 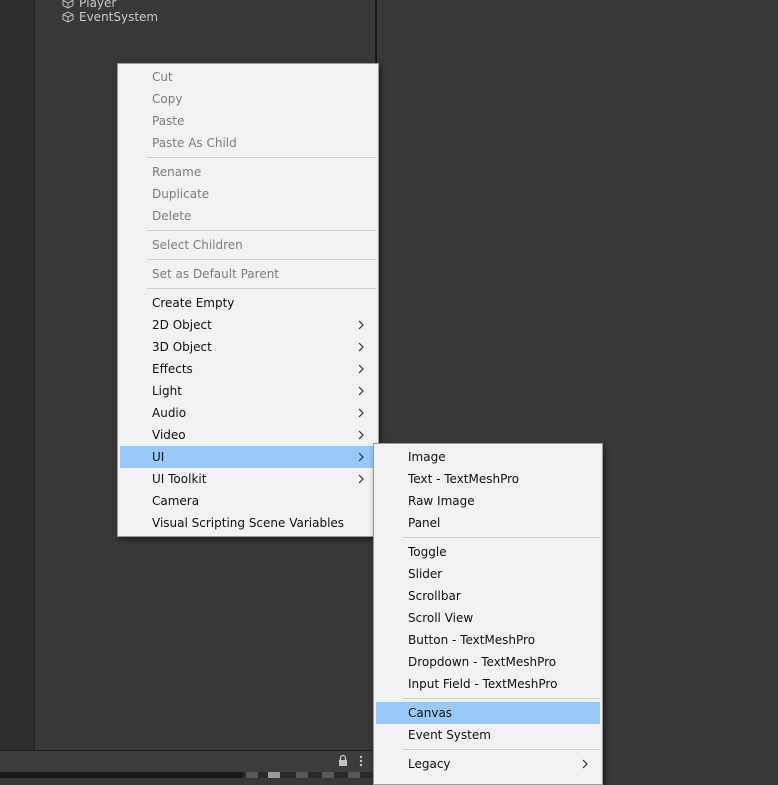 I want to click on menu-item-label: Paste, so click(x=168, y=121).